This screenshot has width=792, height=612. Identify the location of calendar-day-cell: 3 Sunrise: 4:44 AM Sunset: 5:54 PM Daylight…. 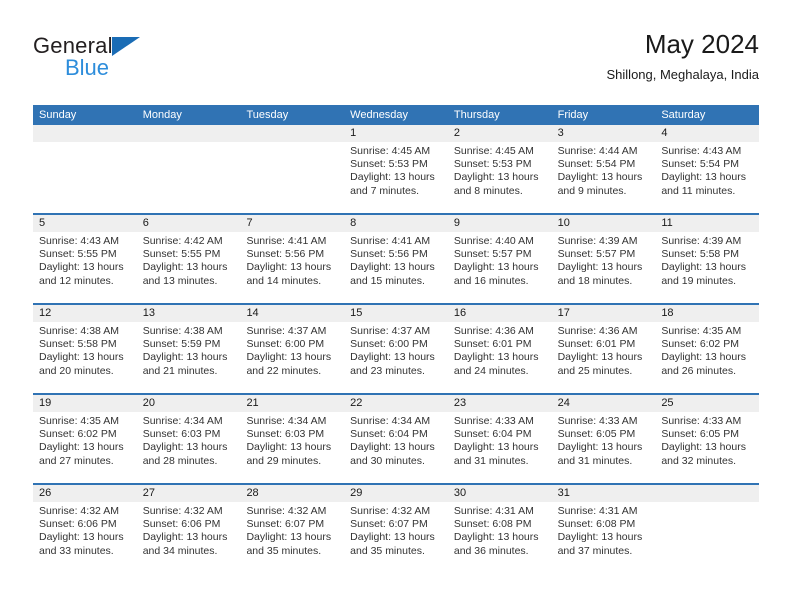
(603, 169).